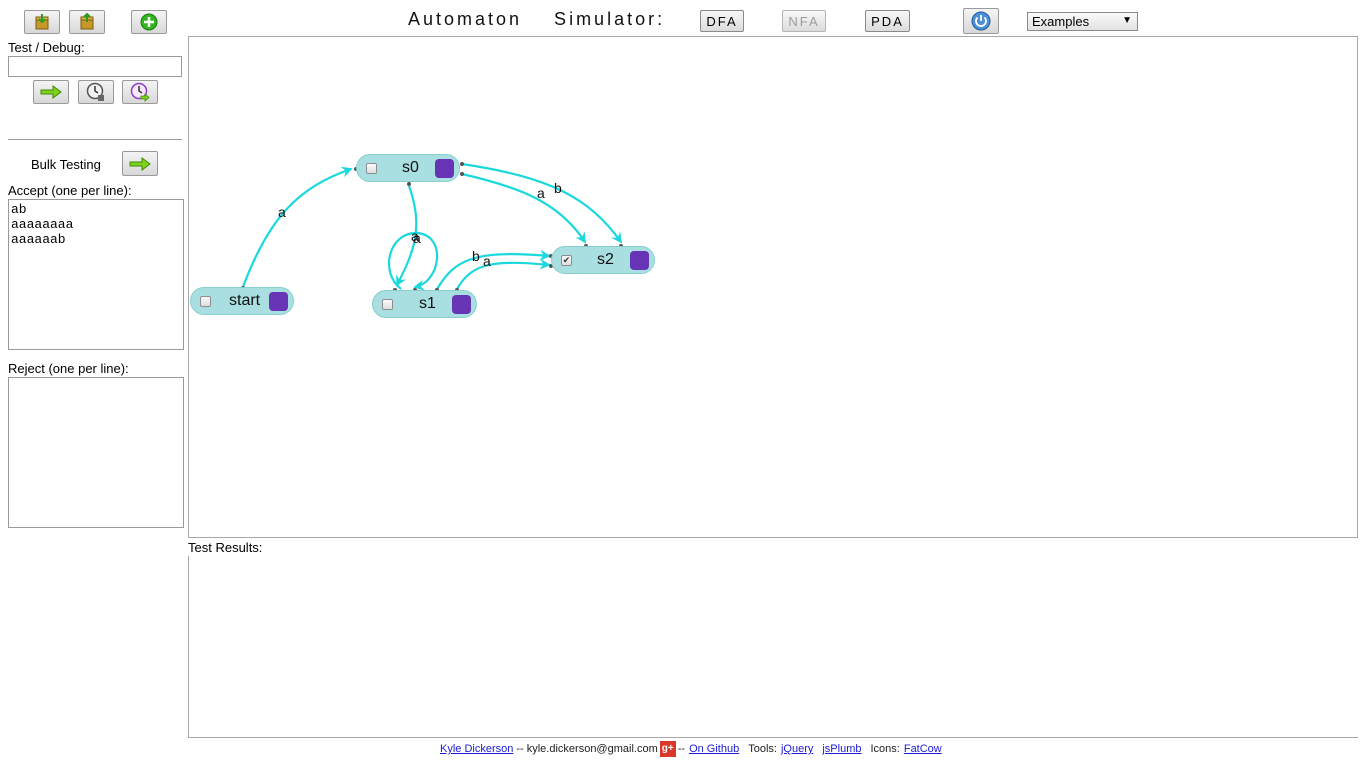 Image resolution: width=1366 pixels, height=768 pixels. I want to click on tools-label: Tools:, so click(762, 749).